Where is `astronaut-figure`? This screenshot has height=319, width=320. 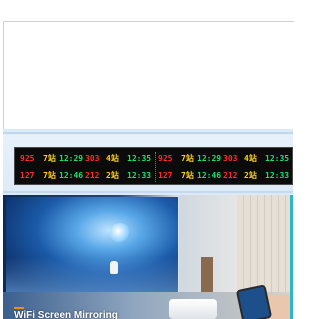
astronaut-figure is located at coordinates (114, 267).